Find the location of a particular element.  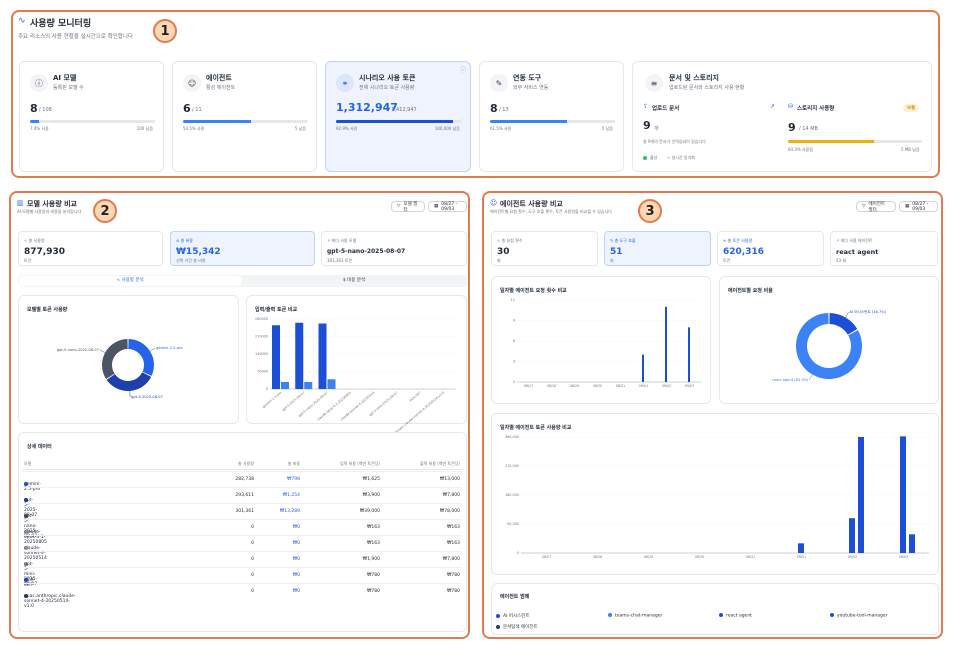

cell-input-cost: ₩163 is located at coordinates (373, 527).